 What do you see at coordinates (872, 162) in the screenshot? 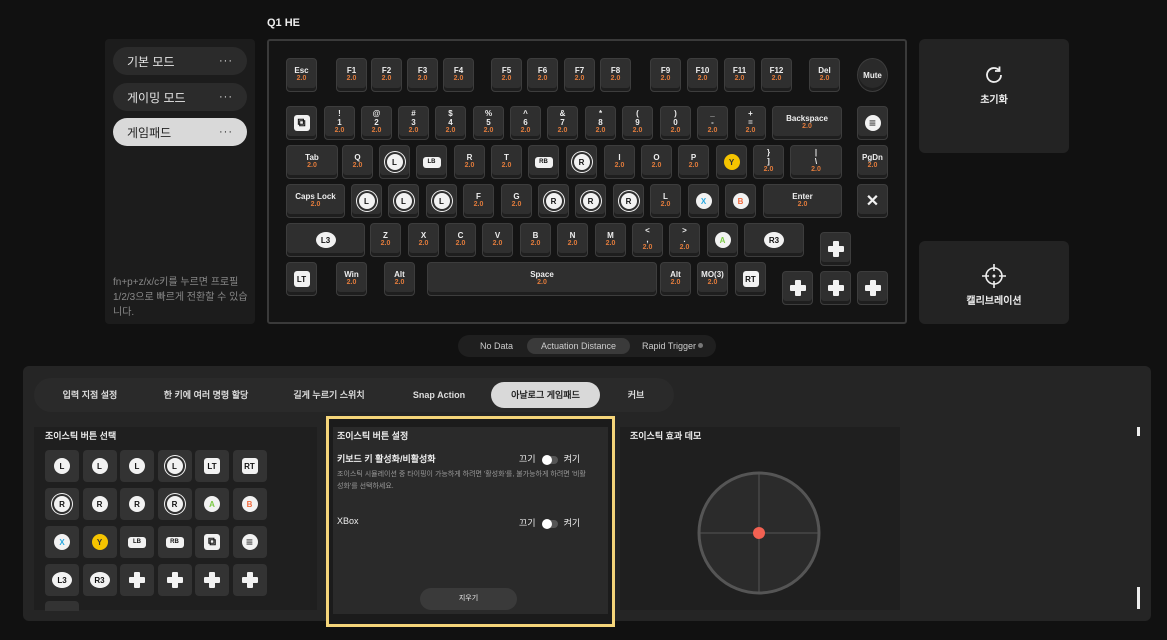
I see `key-pgdn: PgDn 2.0` at bounding box center [872, 162].